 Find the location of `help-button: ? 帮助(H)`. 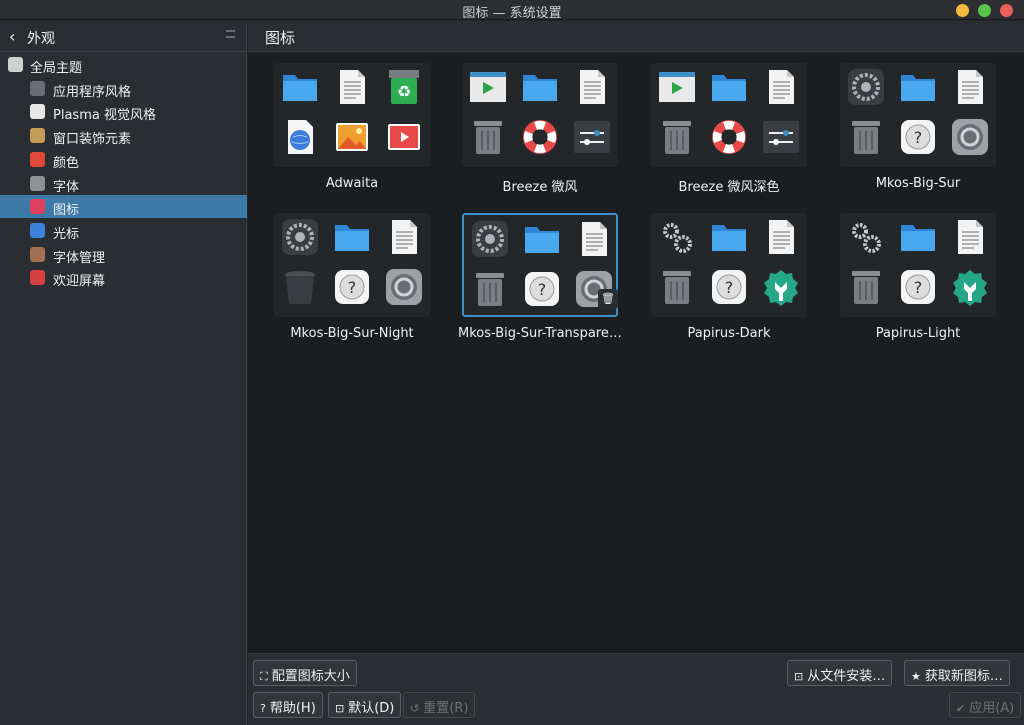

help-button: ? 帮助(H) is located at coordinates (288, 705).